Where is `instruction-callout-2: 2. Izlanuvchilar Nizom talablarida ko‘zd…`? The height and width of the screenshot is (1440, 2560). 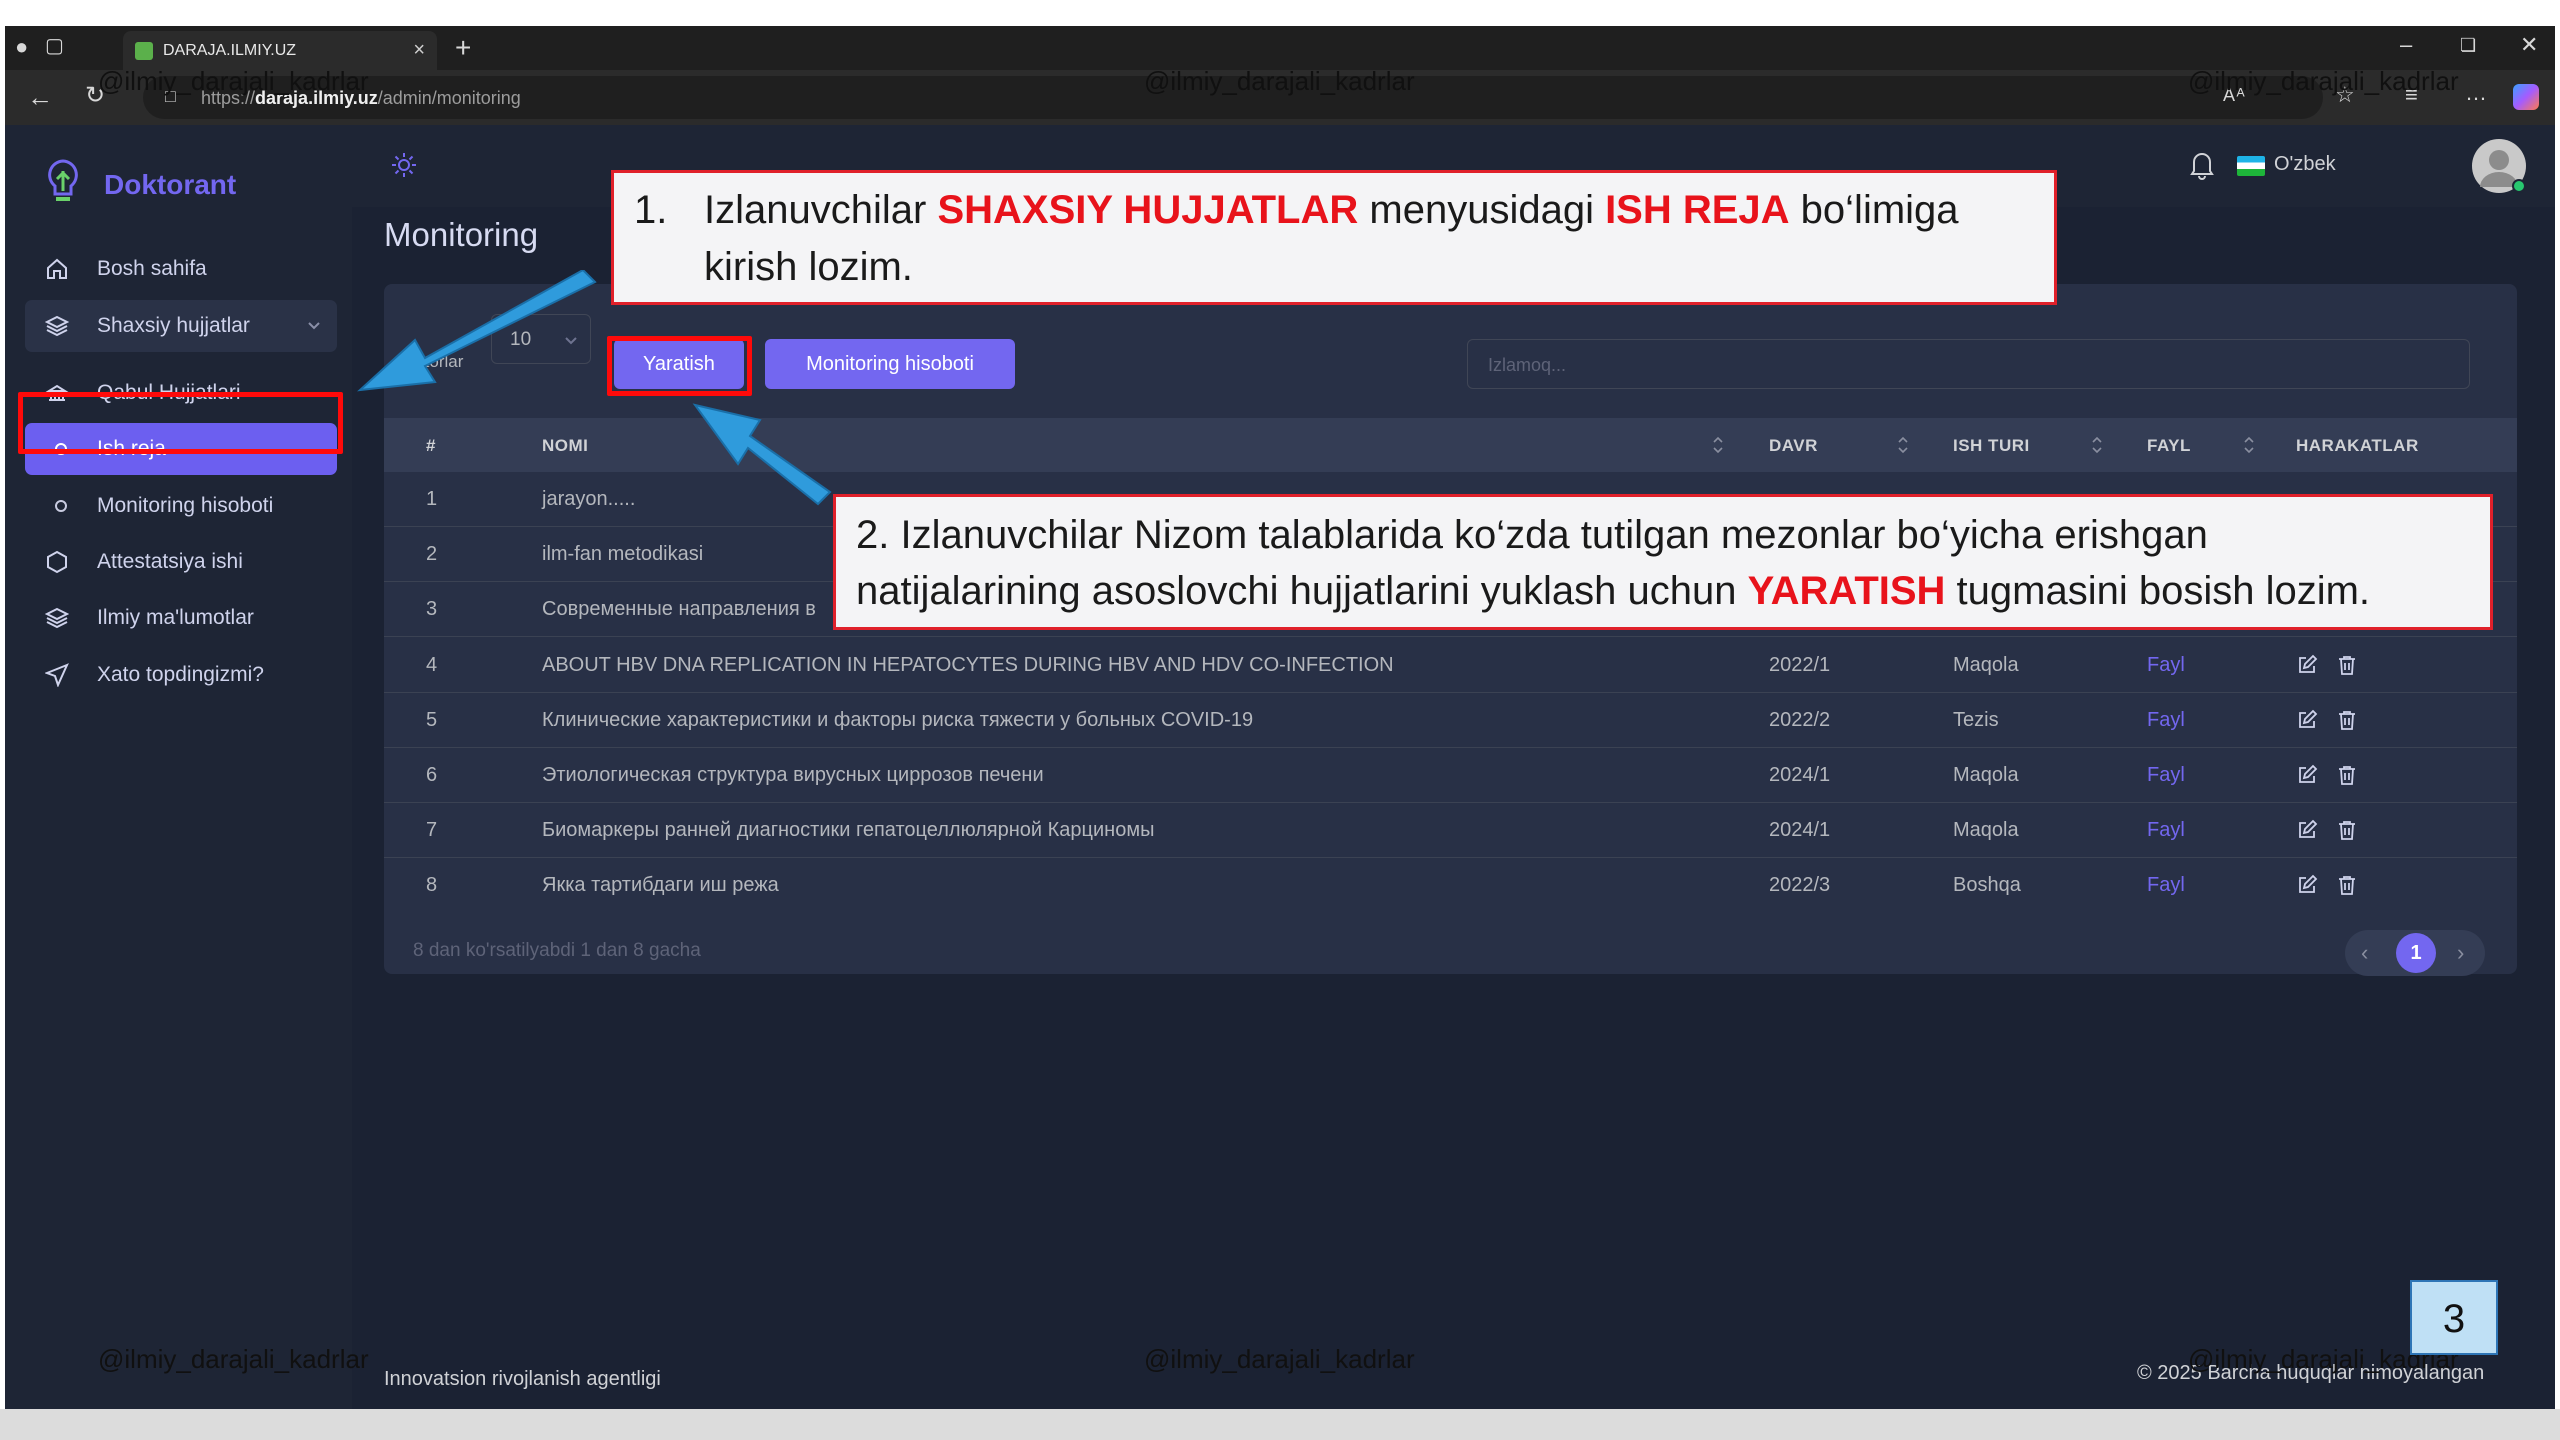 instruction-callout-2: 2. Izlanuvchilar Nizom talablarida ko‘zd… is located at coordinates (1663, 562).